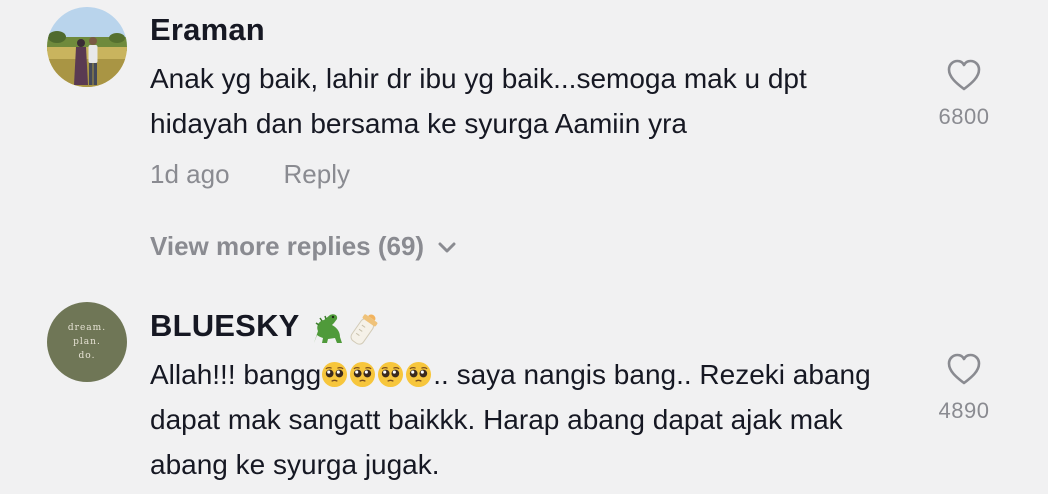 The width and height of the screenshot is (1048, 494). Describe the element at coordinates (207, 30) in the screenshot. I see `username: Eraman` at that location.